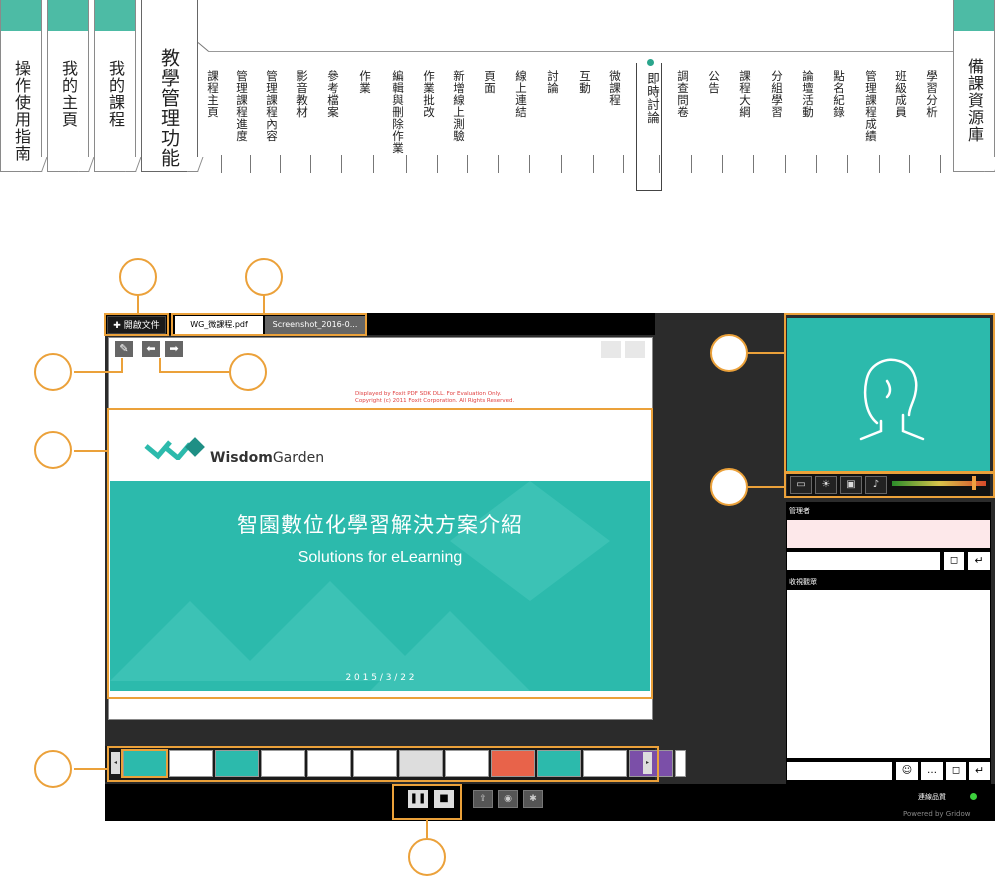 Image resolution: width=995 pixels, height=879 pixels. What do you see at coordinates (888, 534) in the screenshot?
I see `manager-message-area` at bounding box center [888, 534].